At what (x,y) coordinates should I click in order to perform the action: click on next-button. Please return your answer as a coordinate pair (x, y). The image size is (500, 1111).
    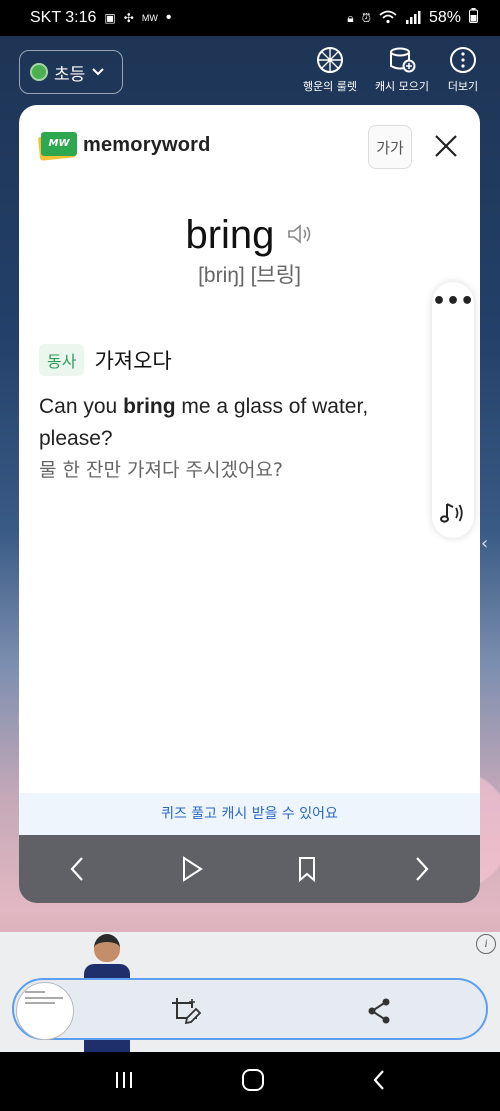
    Looking at the image, I should click on (422, 869).